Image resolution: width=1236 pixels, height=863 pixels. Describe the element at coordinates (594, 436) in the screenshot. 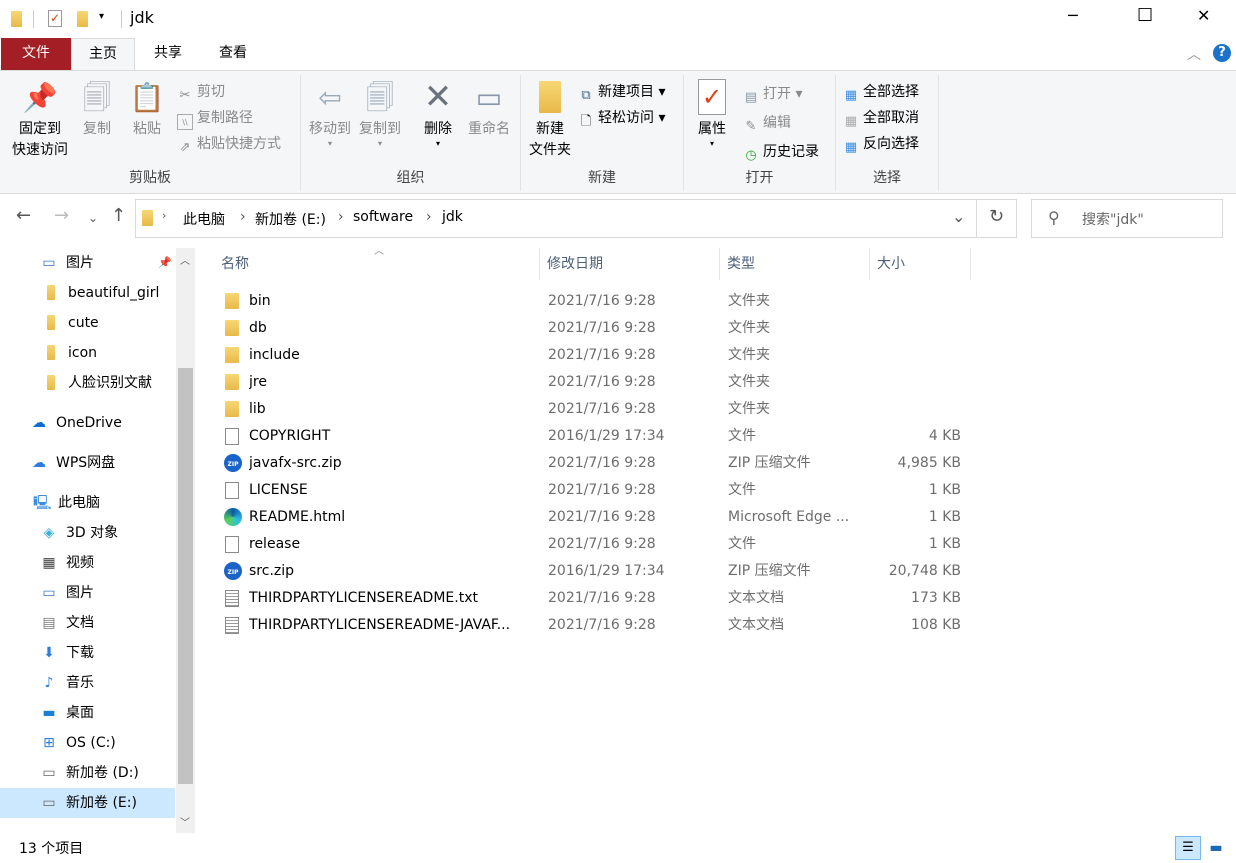

I see `file-row: COPYRIGHT 2016/1/29 17:34 文件 4 KB` at that location.